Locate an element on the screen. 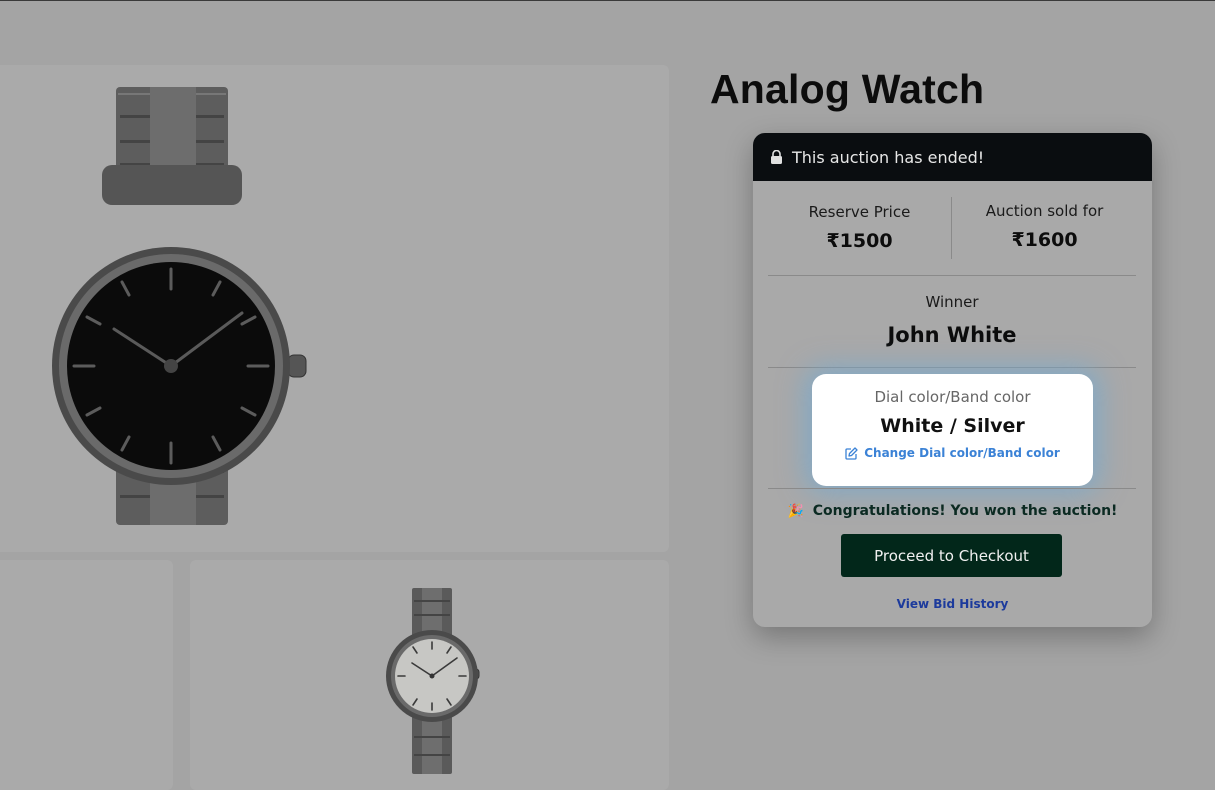  watch-image-white-dial is located at coordinates (433, 681).